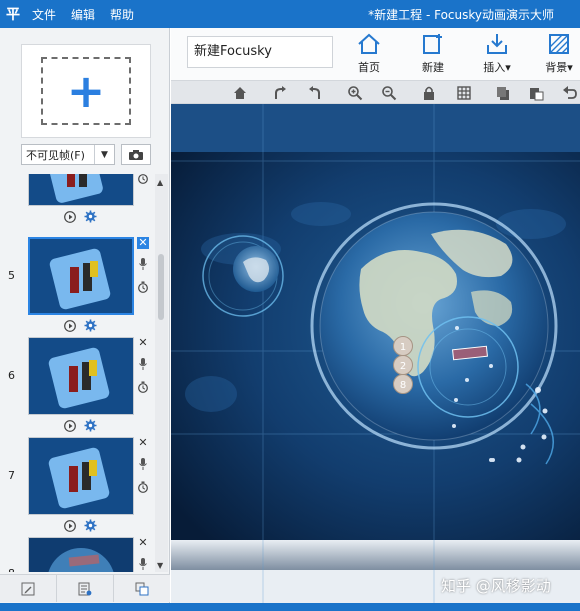 The height and width of the screenshot is (611, 580). I want to click on zoom-in-icon, so click(355, 93).